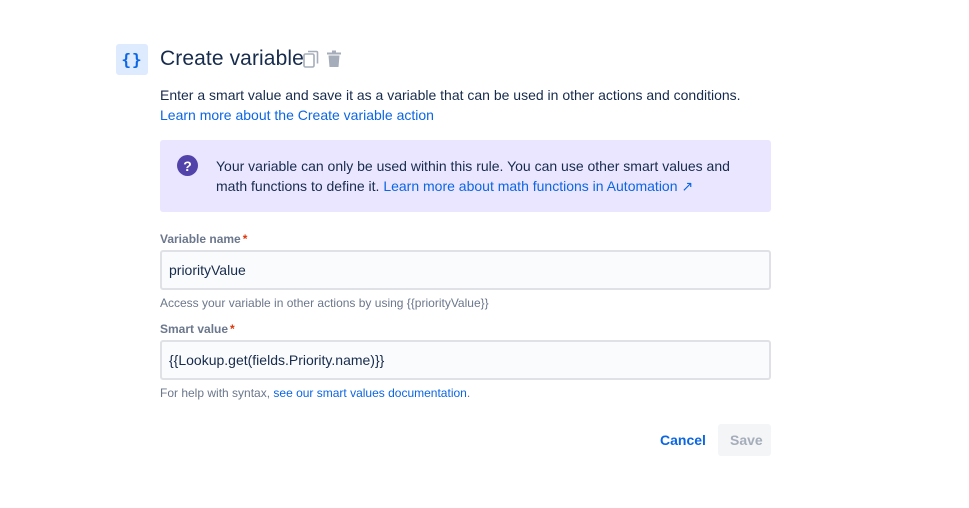 The height and width of the screenshot is (508, 969). What do you see at coordinates (465, 360) in the screenshot?
I see `smart-value-input` at bounding box center [465, 360].